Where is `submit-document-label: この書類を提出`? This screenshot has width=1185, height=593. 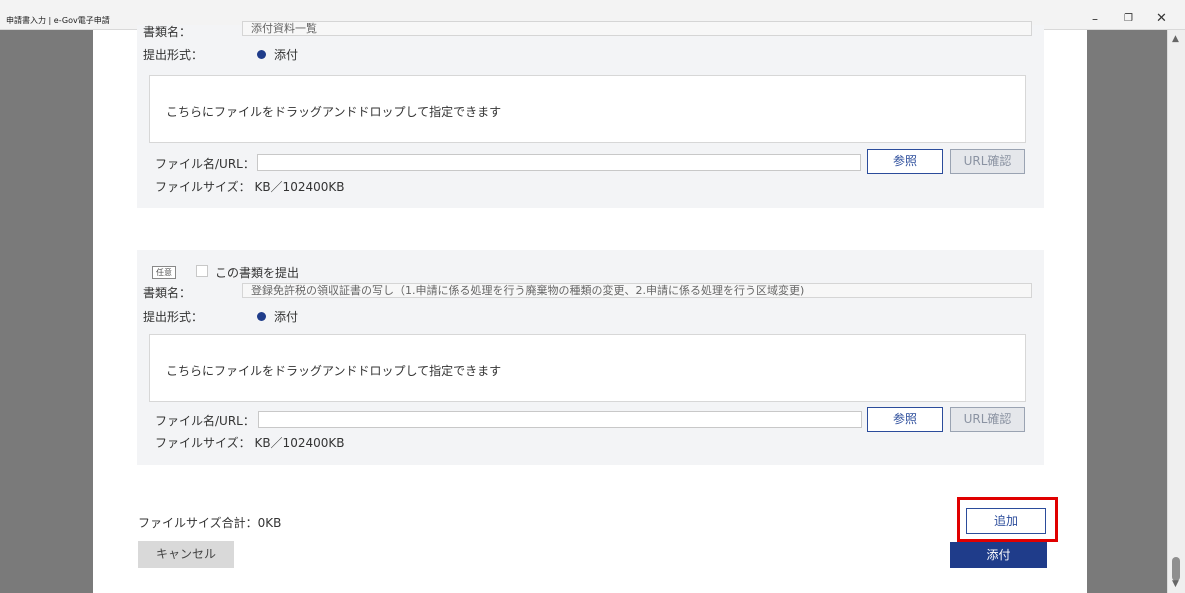
submit-document-label: この書類を提出 is located at coordinates (257, 273).